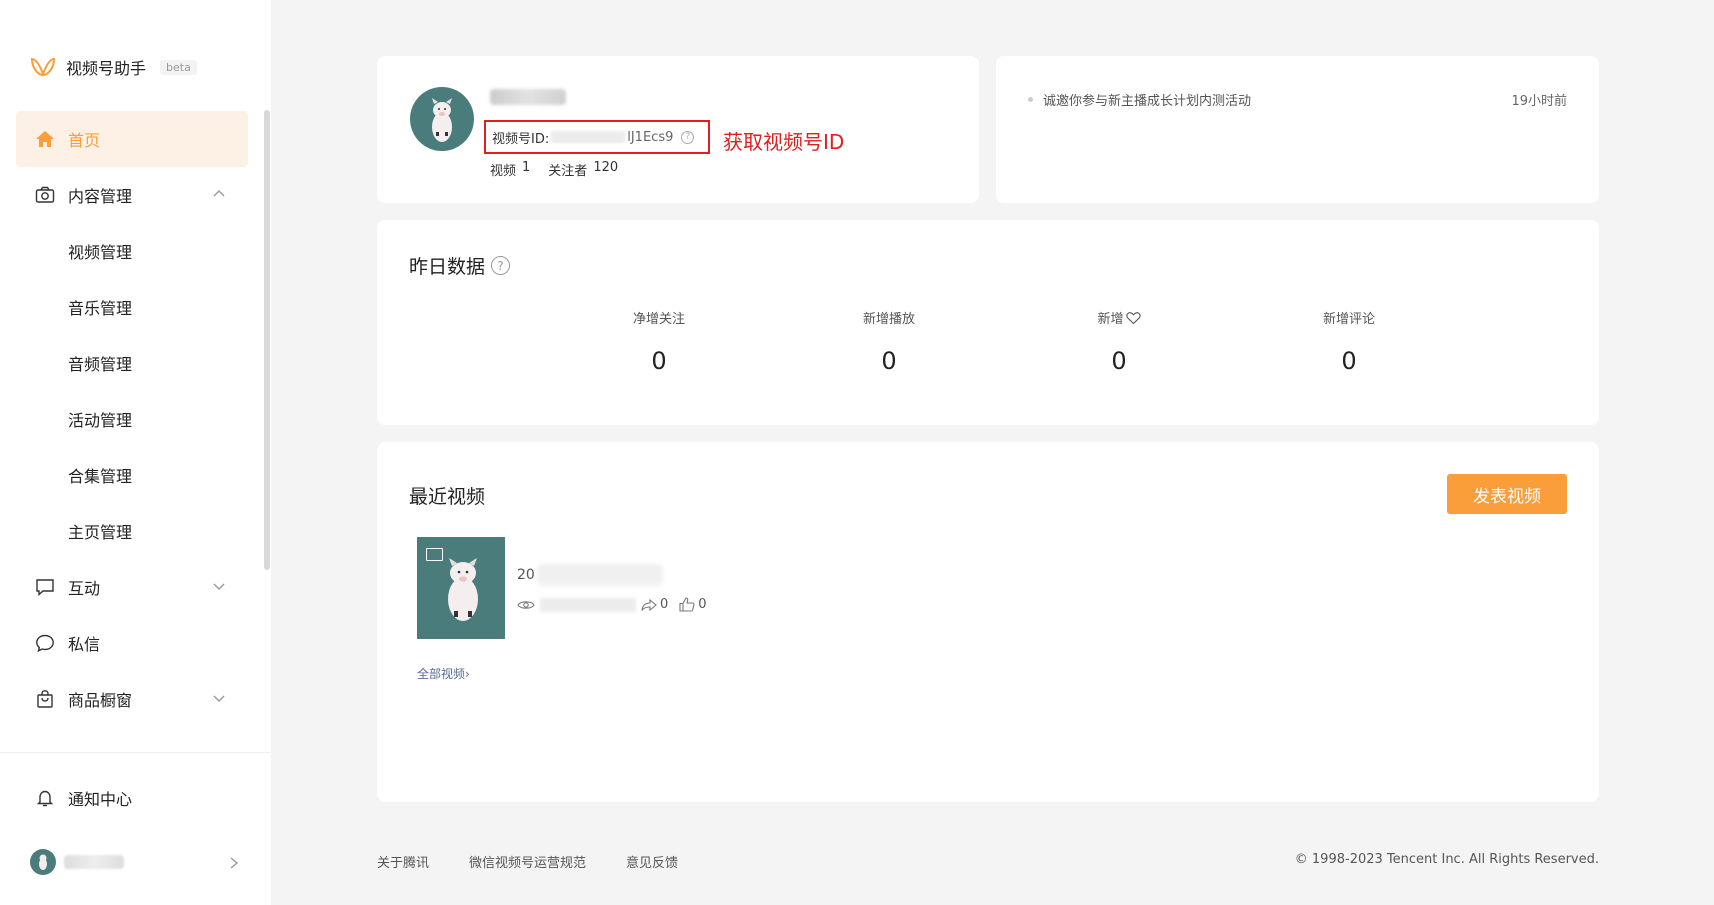 The image size is (1714, 905). I want to click on sidebar-item-label: 内容管理, so click(100, 196).